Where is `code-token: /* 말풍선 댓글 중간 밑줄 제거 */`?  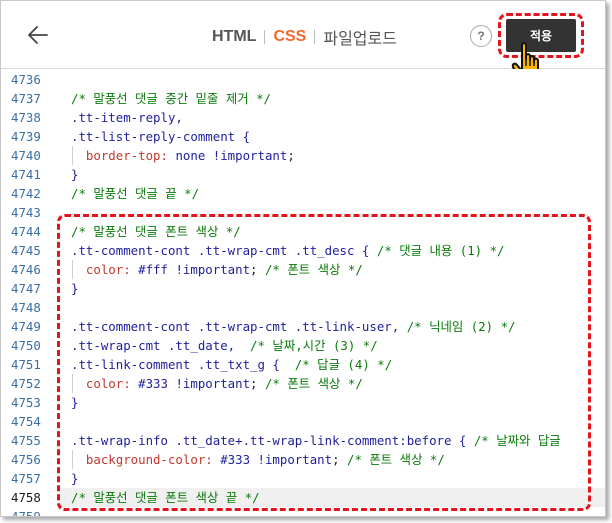
code-token: /* 말풍선 댓글 중간 밑줄 제거 */ is located at coordinates (171, 98).